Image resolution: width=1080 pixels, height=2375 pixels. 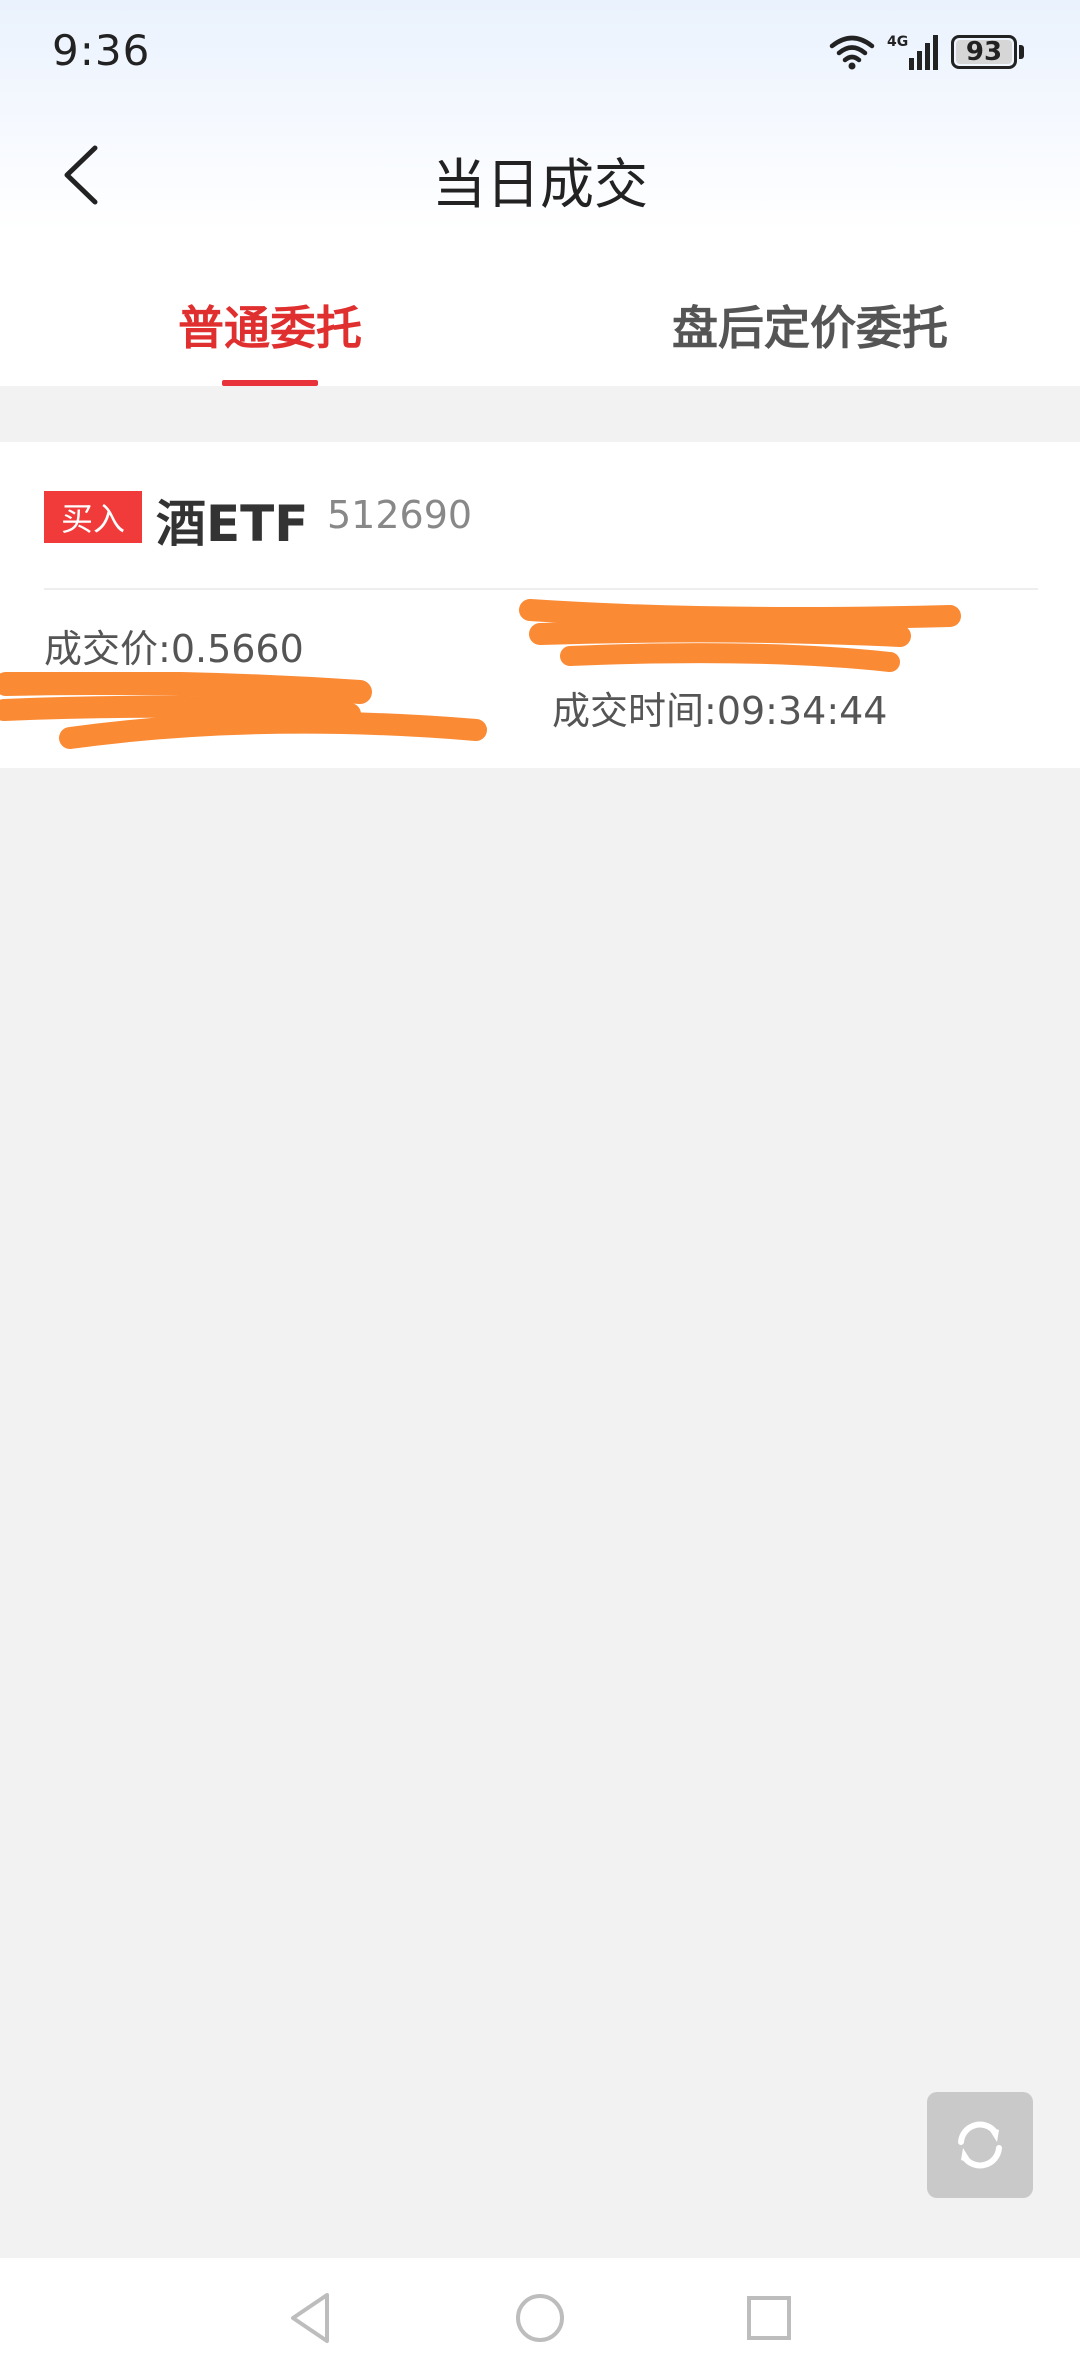 I want to click on status-icons: 4G 93, so click(x=926, y=52).